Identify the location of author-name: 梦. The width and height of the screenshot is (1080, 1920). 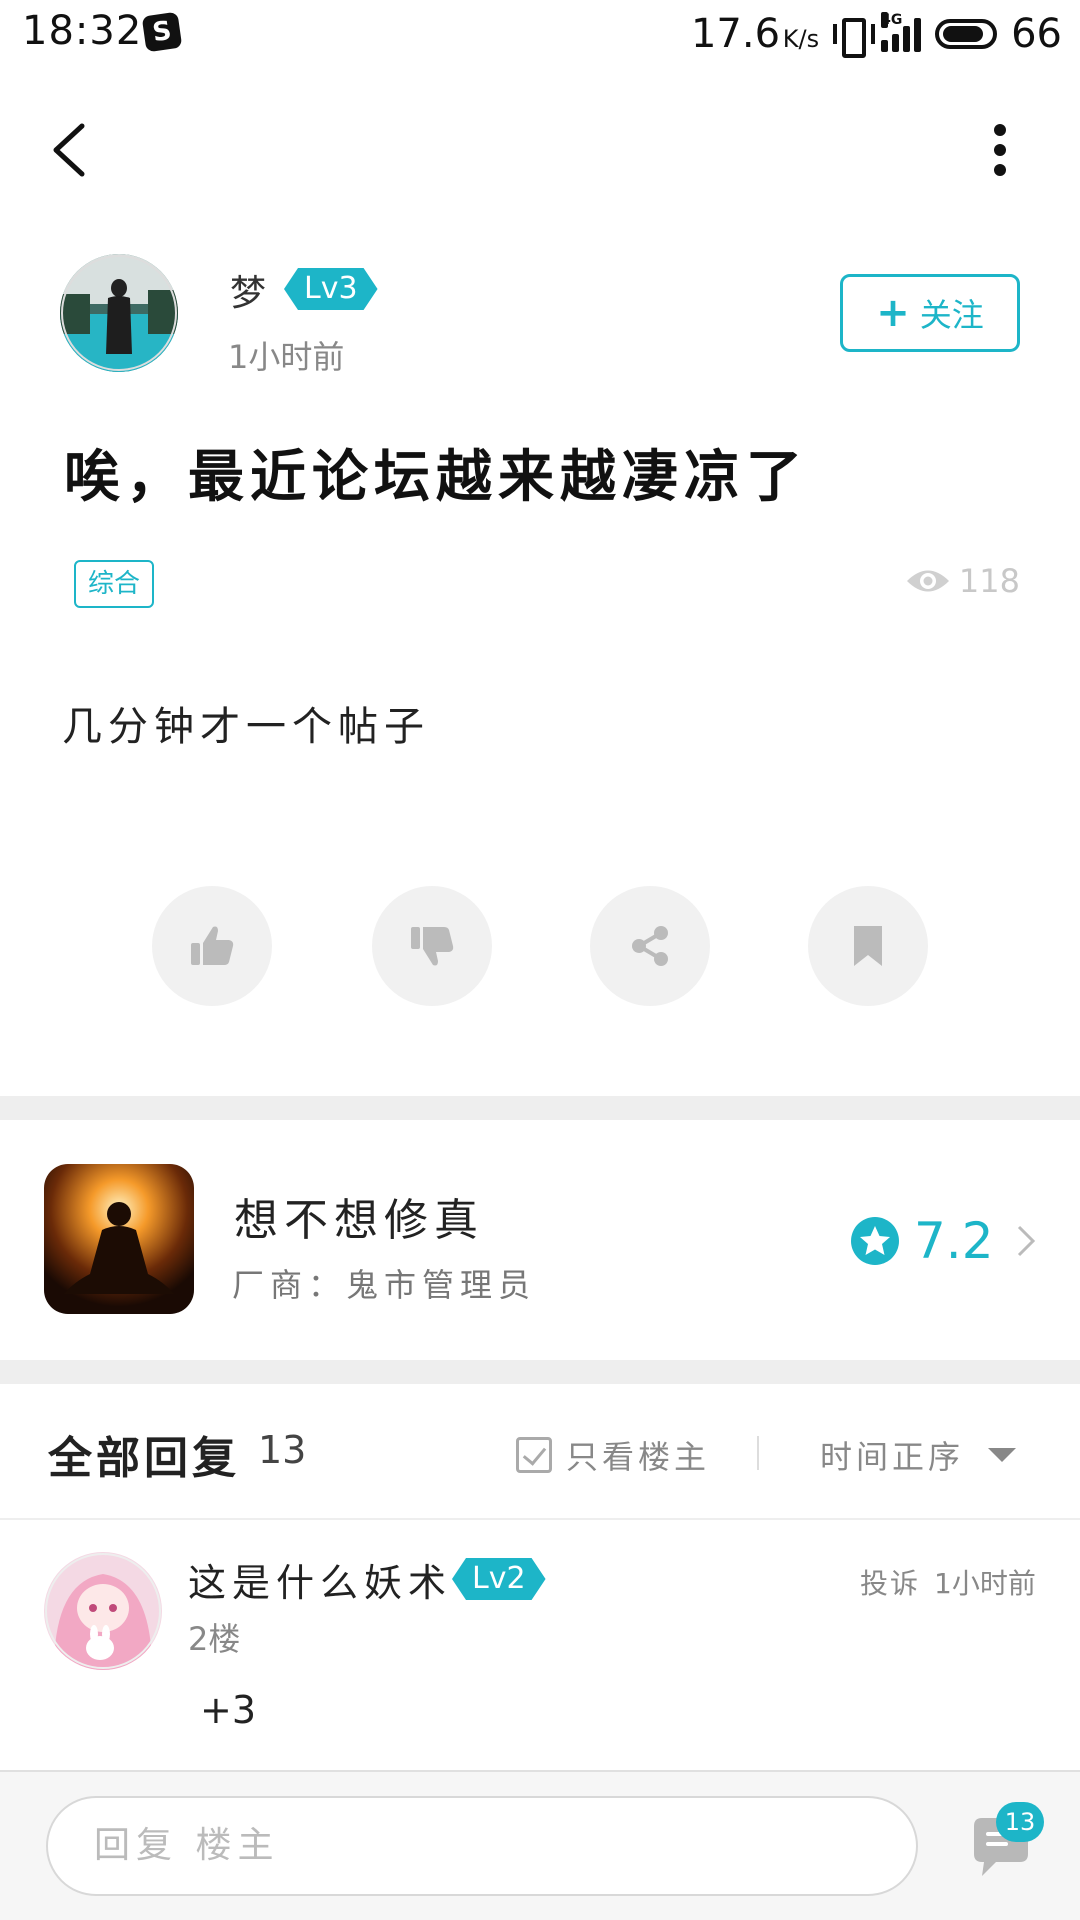
(248, 290).